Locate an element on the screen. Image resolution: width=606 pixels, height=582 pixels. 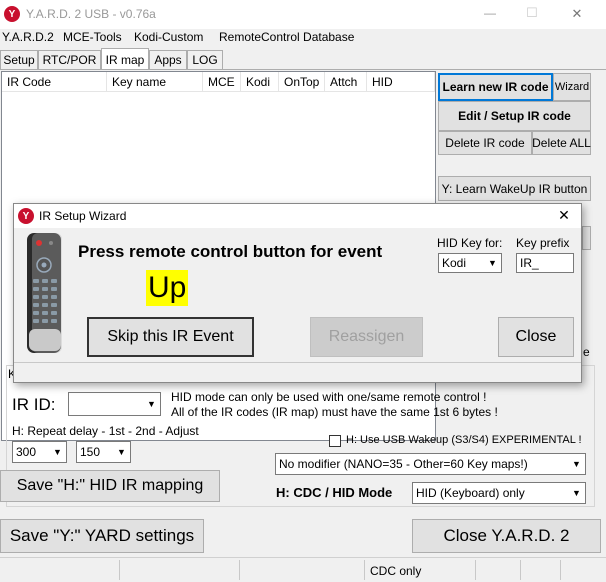
menu-remote-db: RemoteControl Database is located at coordinates (286, 37).